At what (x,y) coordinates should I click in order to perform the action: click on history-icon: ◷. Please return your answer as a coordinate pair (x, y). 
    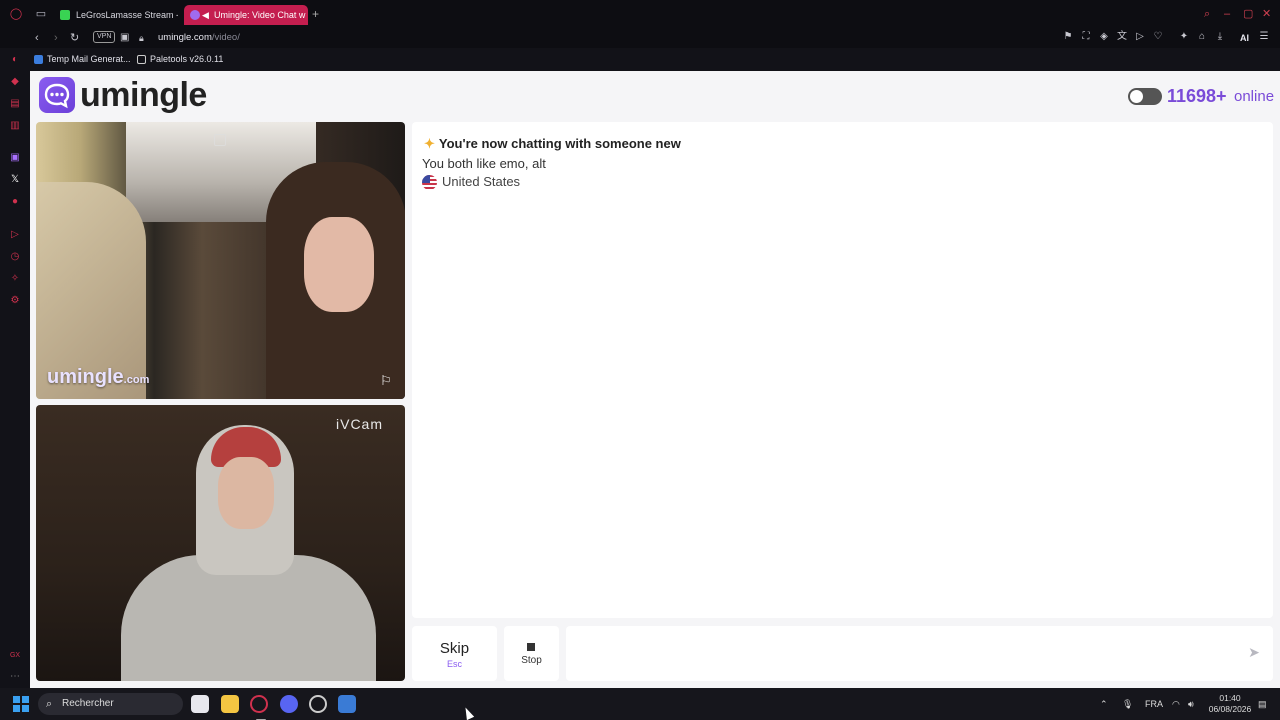
    Looking at the image, I should click on (15, 257).